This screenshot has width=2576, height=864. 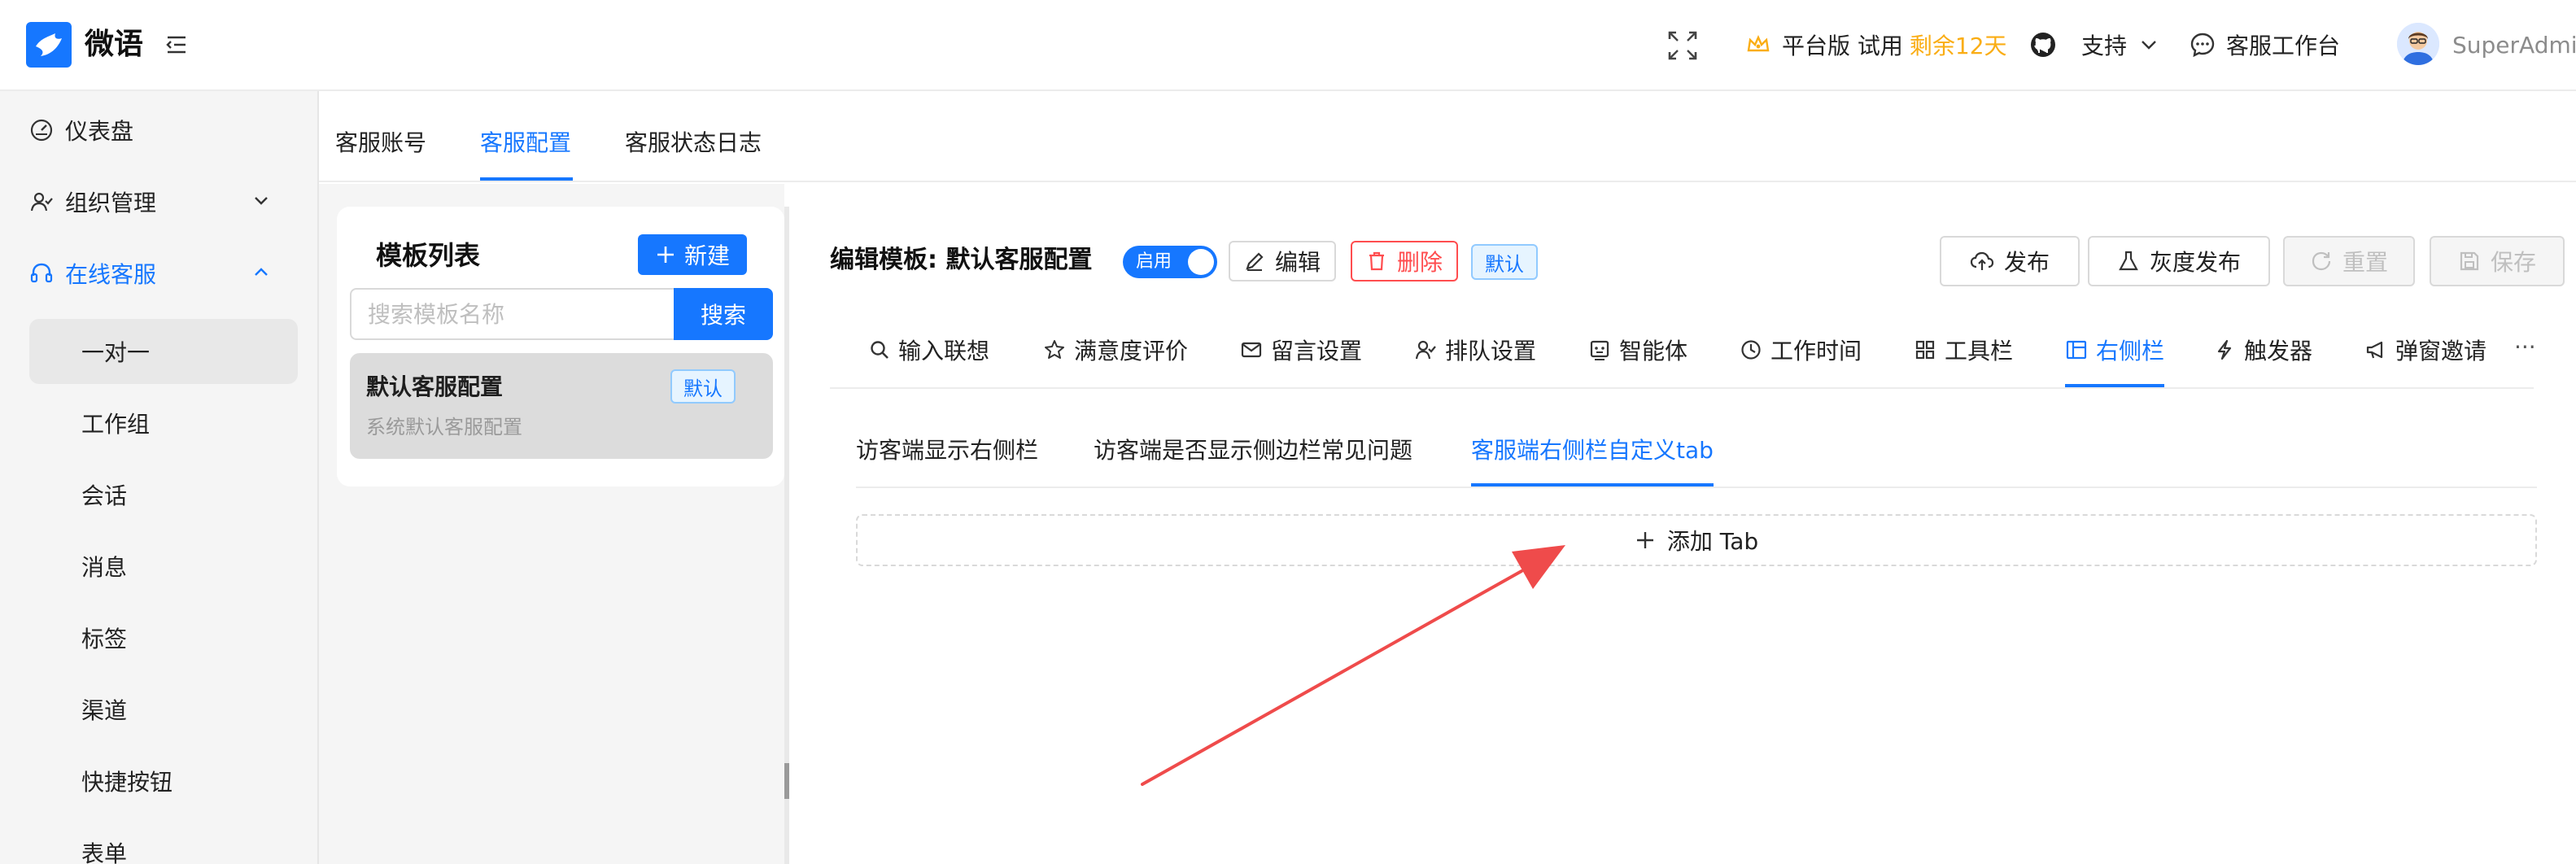 What do you see at coordinates (41, 202) in the screenshot?
I see `users-icon` at bounding box center [41, 202].